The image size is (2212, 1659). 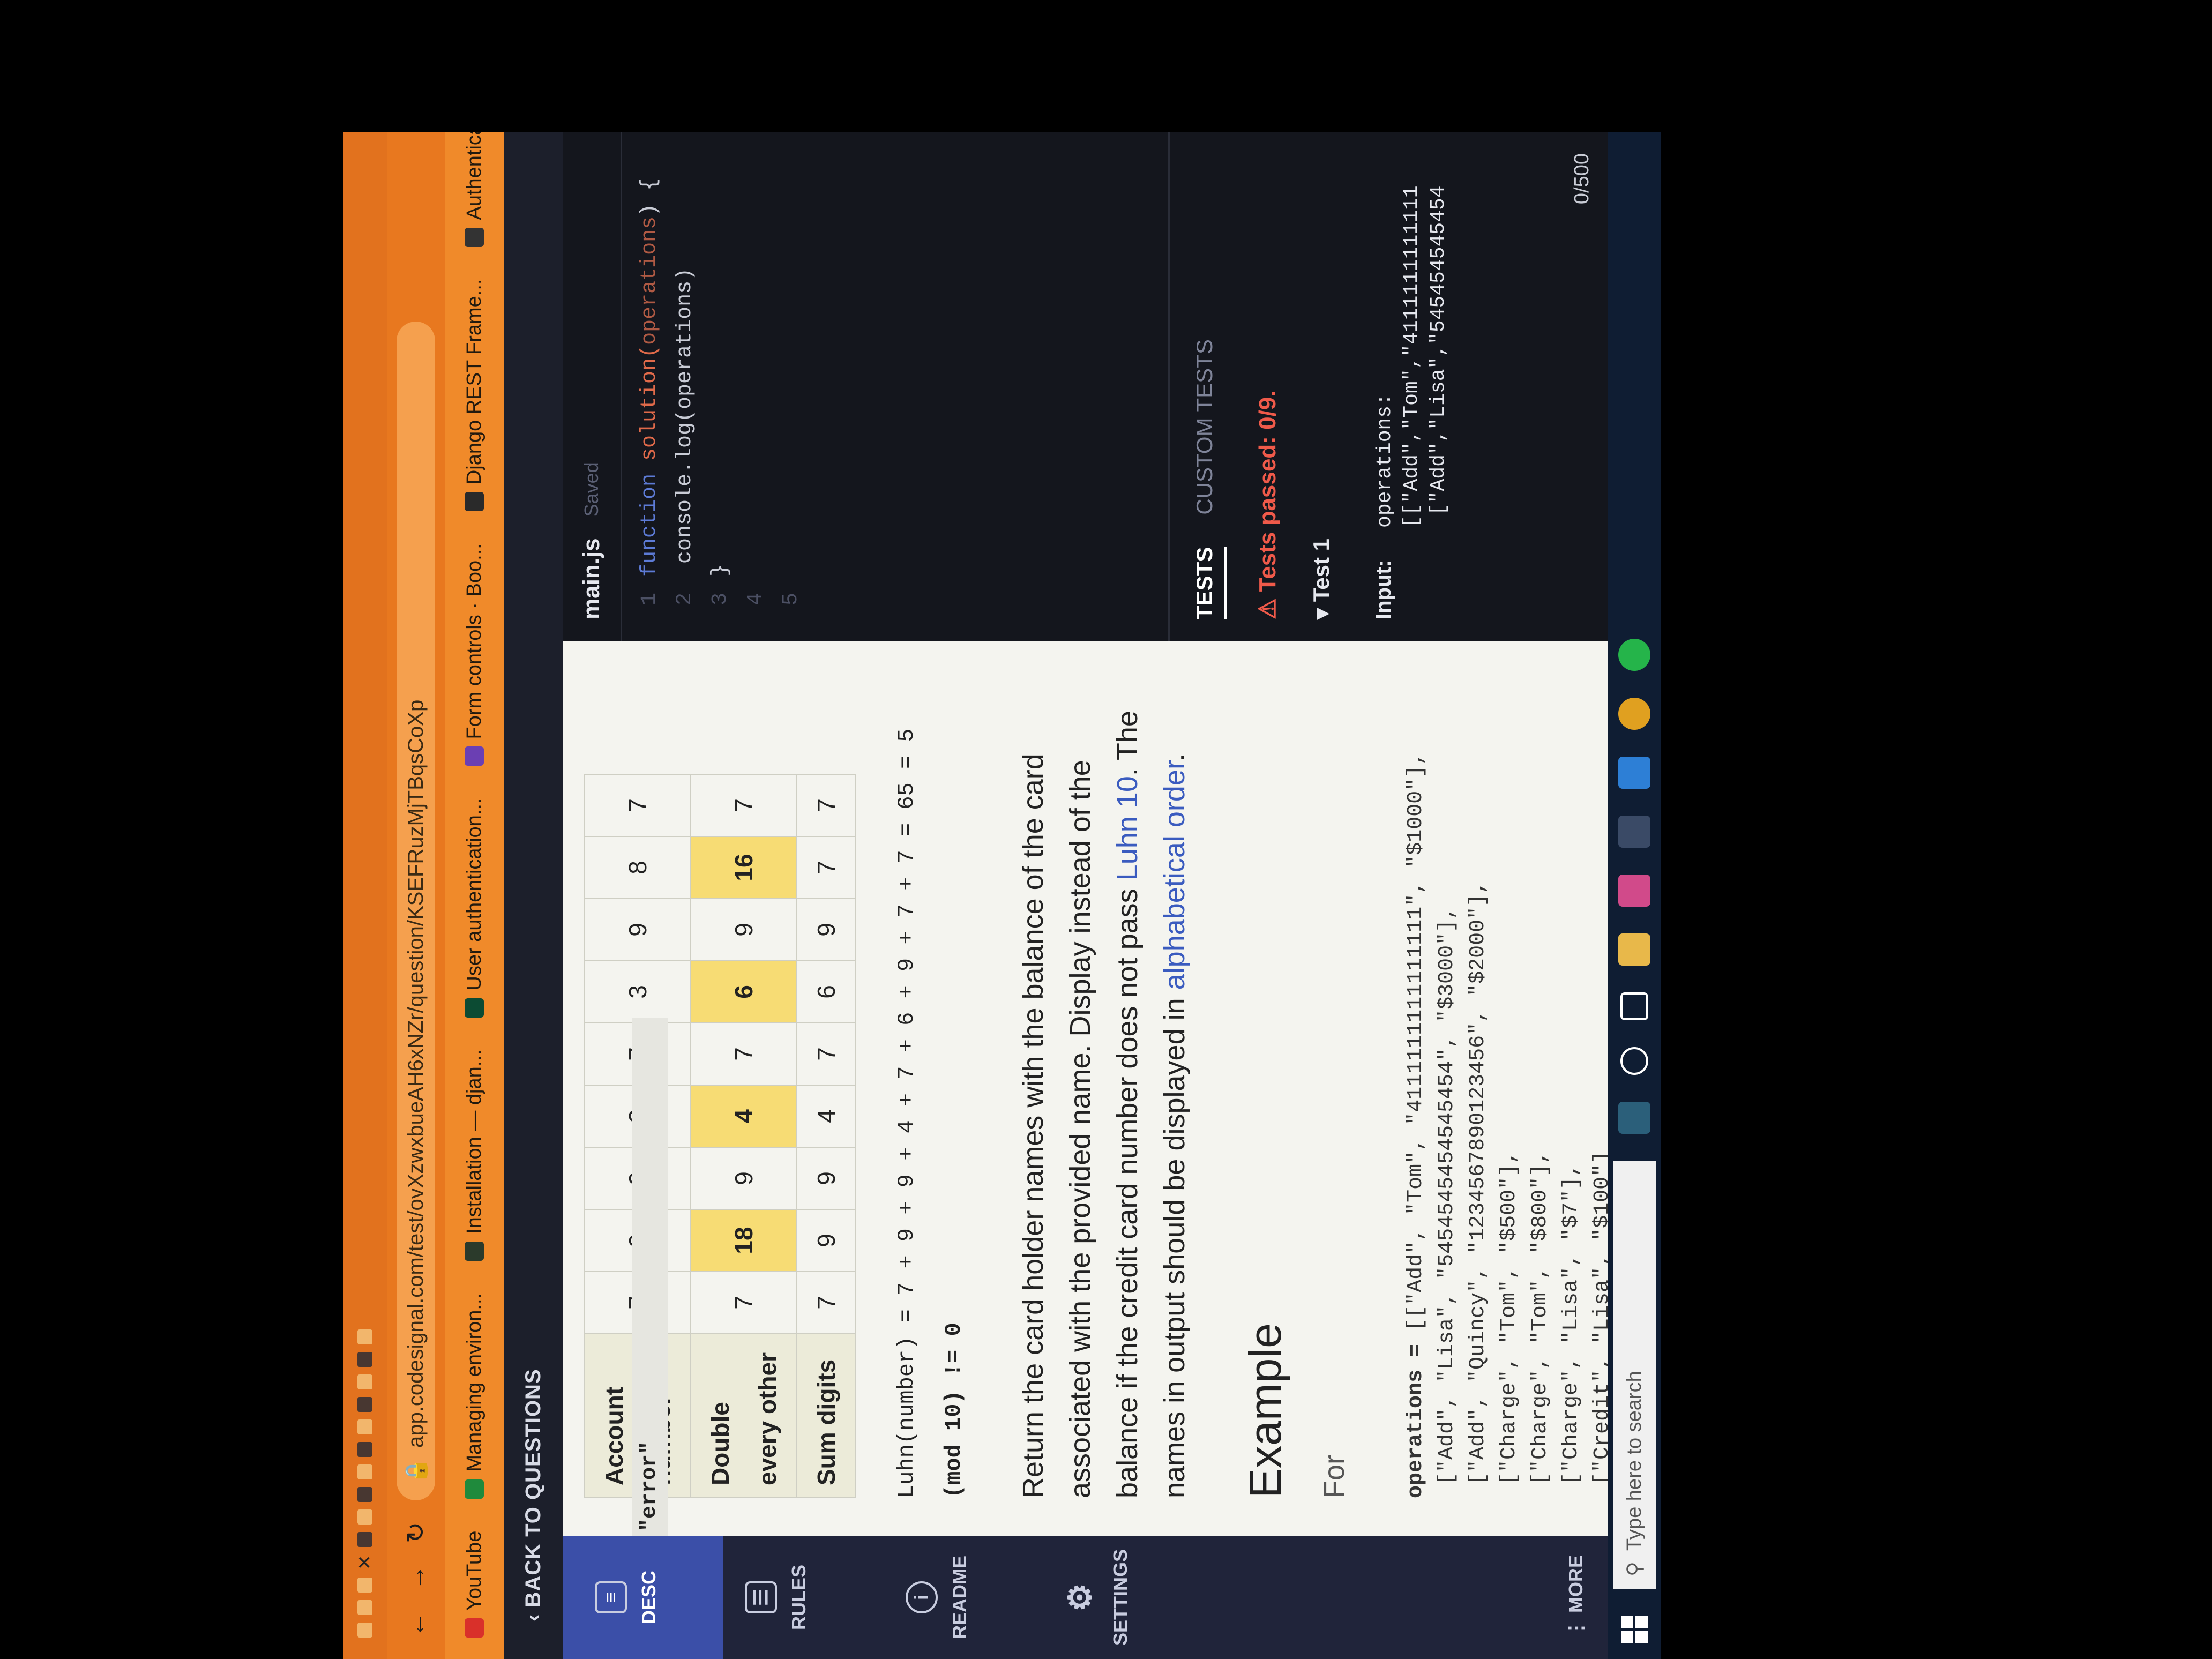 What do you see at coordinates (416, 1532) in the screenshot?
I see `reload-icon: ↻` at bounding box center [416, 1532].